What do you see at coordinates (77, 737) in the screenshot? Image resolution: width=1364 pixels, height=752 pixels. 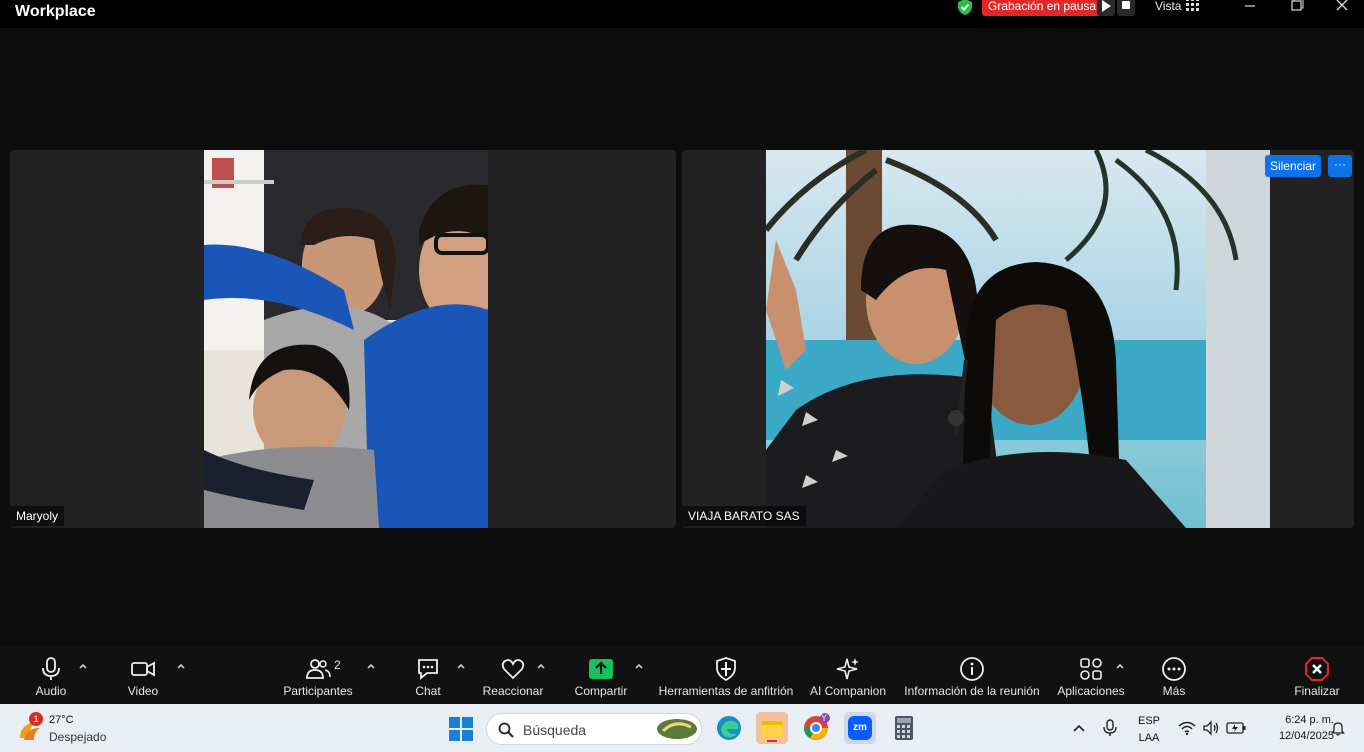 I see `weather-description: Despejado` at bounding box center [77, 737].